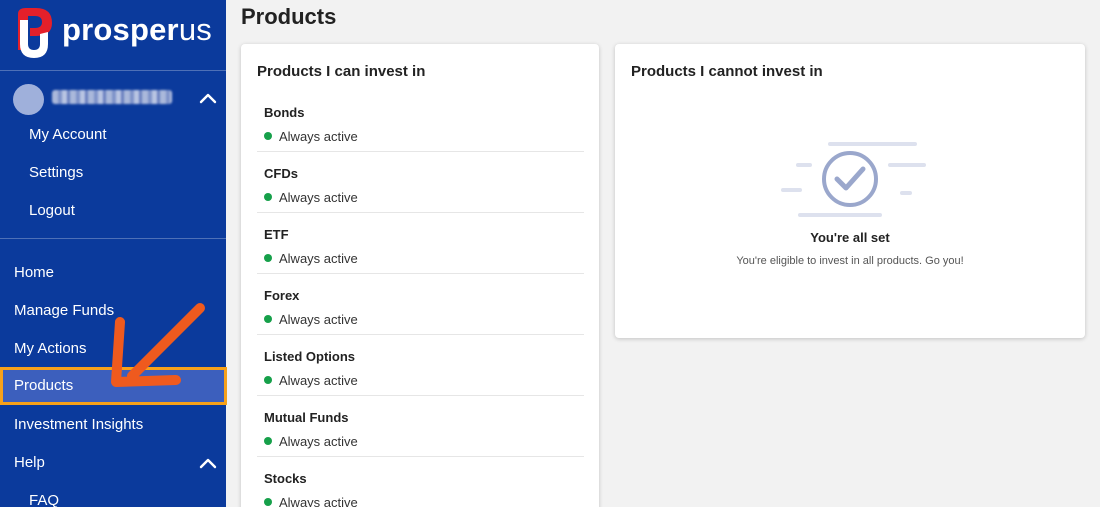 This screenshot has width=1100, height=507. Describe the element at coordinates (44, 385) in the screenshot. I see `menu-label: Products` at that location.